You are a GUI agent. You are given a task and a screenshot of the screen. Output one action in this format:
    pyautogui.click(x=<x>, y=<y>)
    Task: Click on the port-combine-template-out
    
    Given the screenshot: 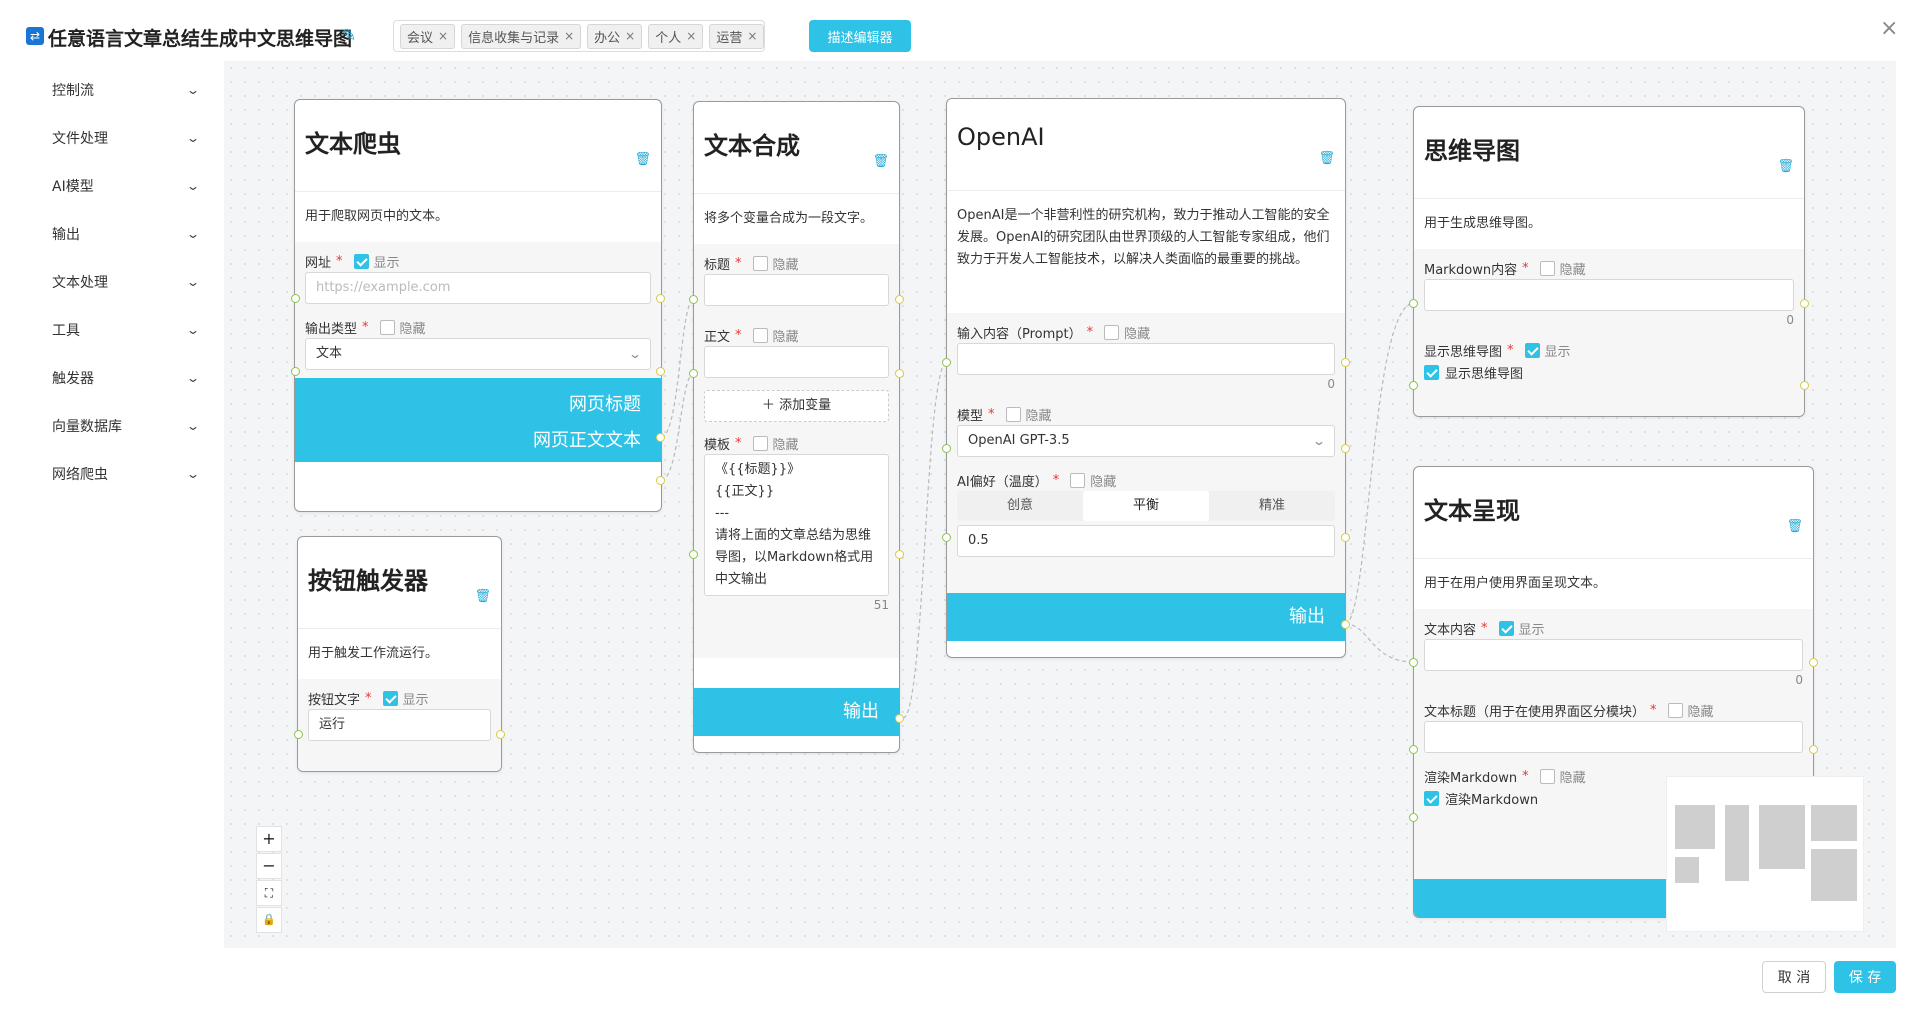 What is the action you would take?
    pyautogui.click(x=899, y=554)
    